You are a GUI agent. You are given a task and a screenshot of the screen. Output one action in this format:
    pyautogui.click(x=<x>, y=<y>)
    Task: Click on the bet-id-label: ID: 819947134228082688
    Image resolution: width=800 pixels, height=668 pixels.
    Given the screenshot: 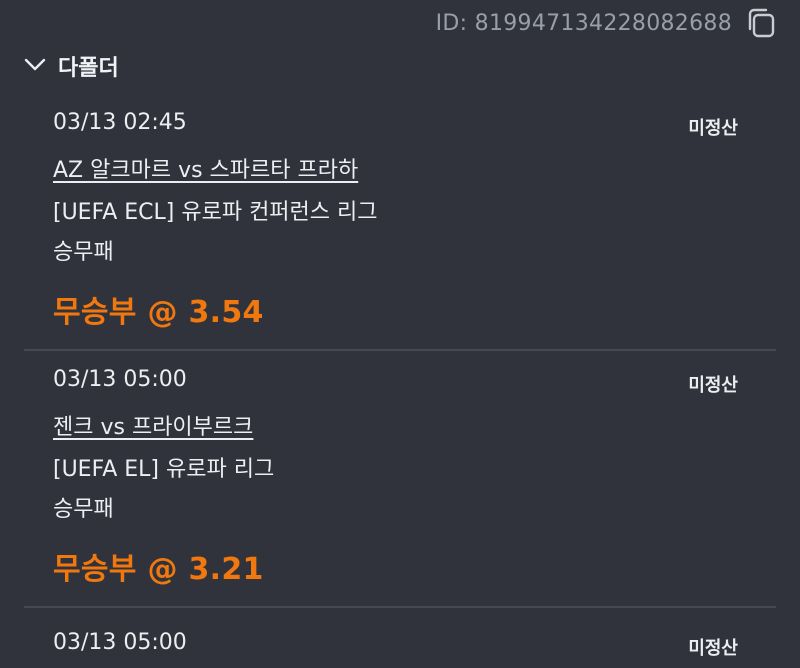 What is the action you would take?
    pyautogui.click(x=583, y=23)
    